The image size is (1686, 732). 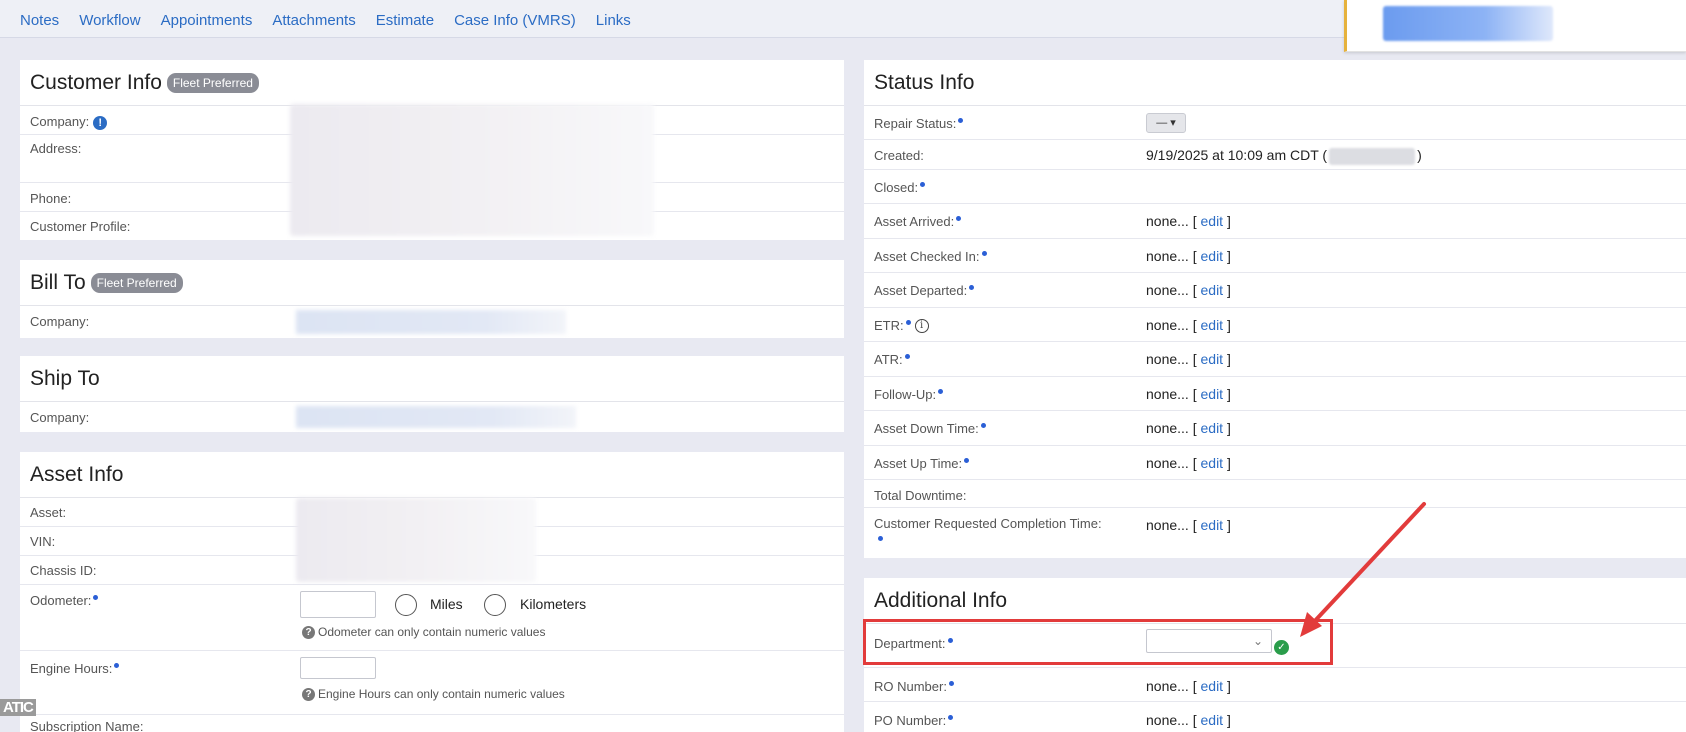 I want to click on status-row-label: Asset Departed:, so click(x=921, y=290).